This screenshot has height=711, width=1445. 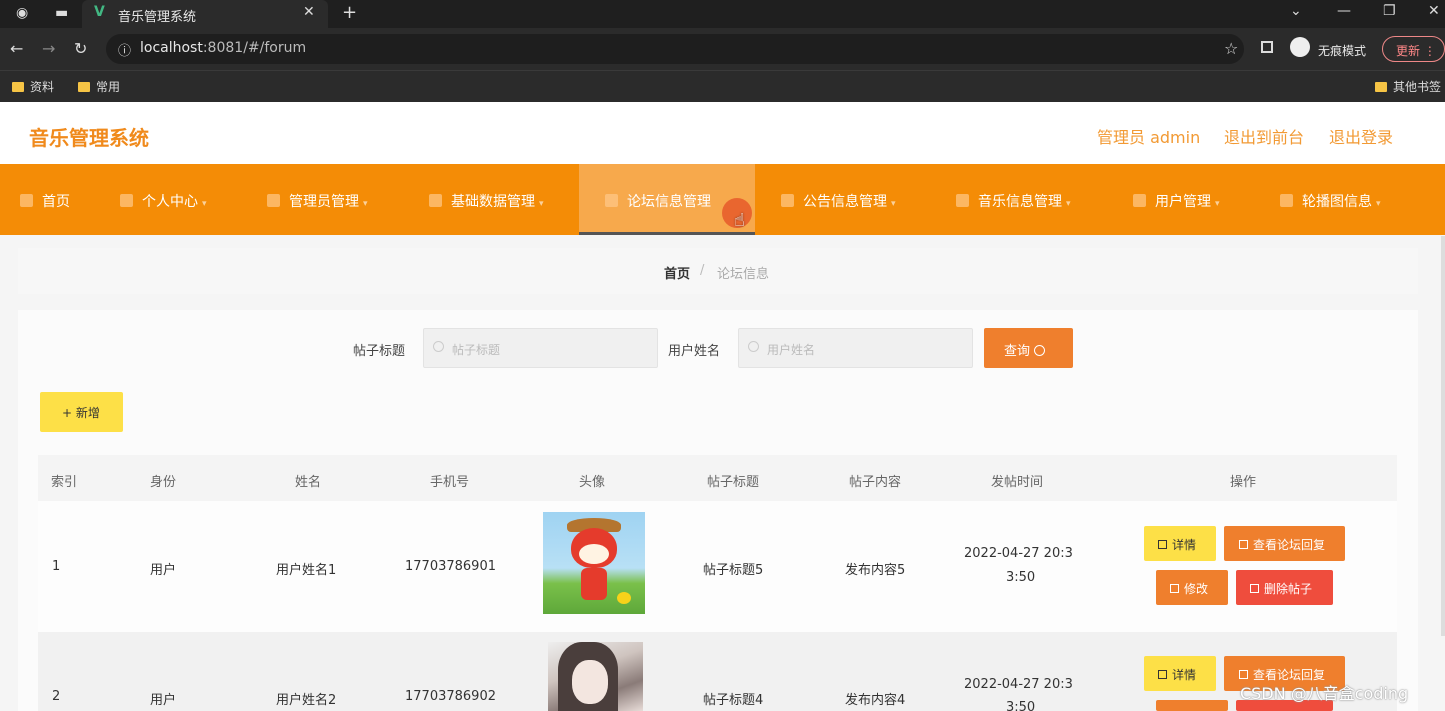 I want to click on exit-to-front-link: 退出到前台, so click(x=1264, y=136).